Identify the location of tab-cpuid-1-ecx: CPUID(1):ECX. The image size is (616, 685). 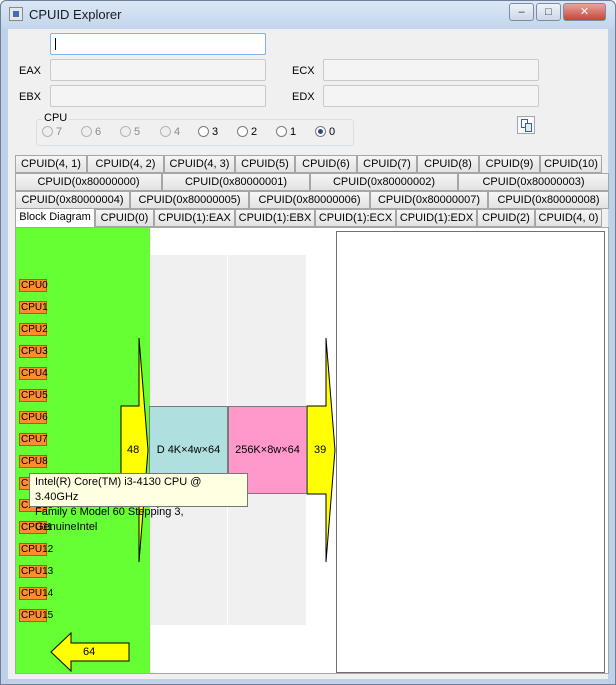
(355, 218).